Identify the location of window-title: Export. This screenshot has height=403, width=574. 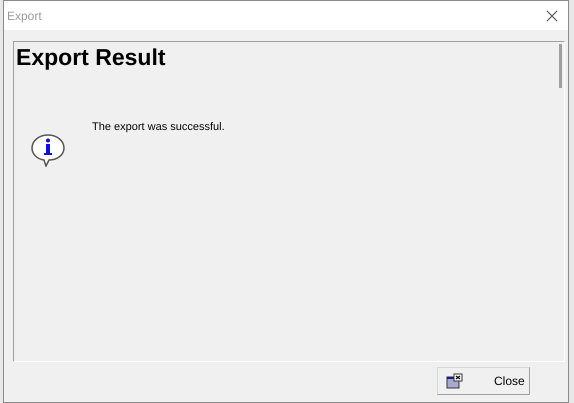
(24, 16).